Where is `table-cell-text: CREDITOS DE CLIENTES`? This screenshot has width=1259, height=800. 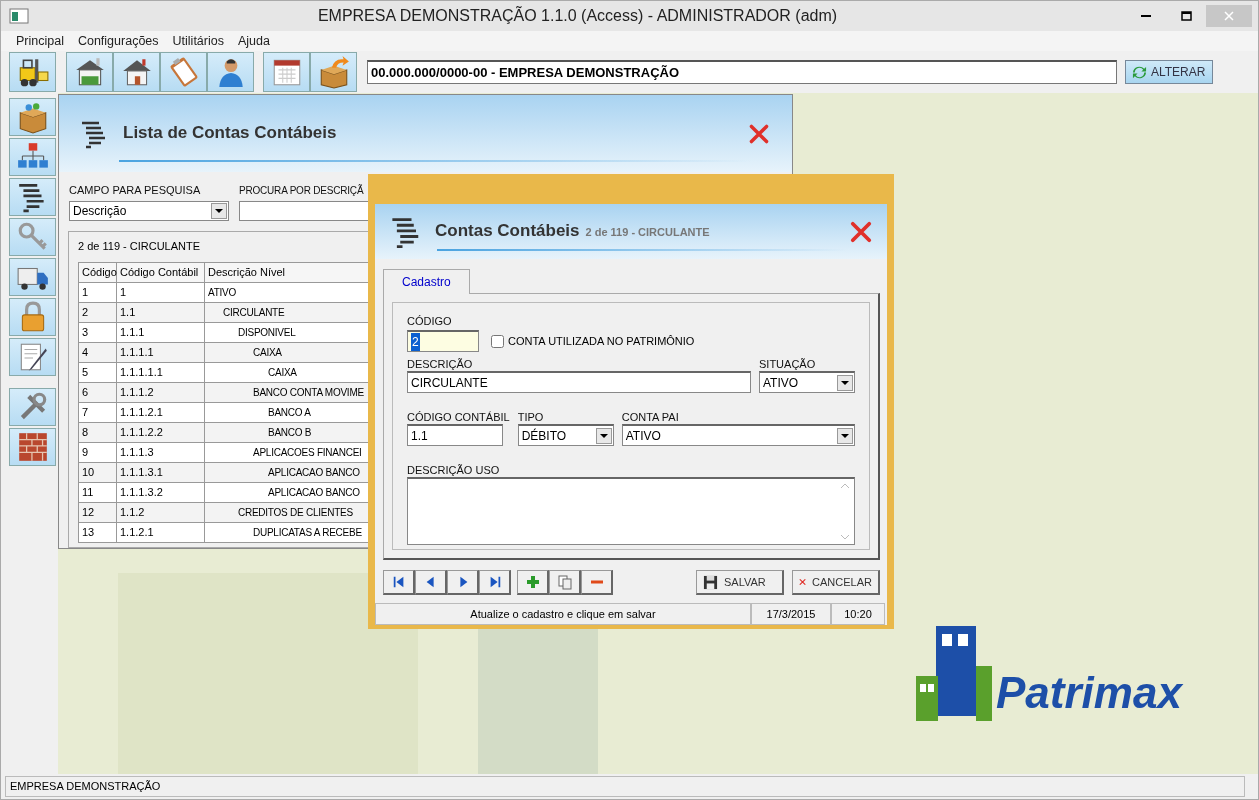 table-cell-text: CREDITOS DE CLIENTES is located at coordinates (295, 512).